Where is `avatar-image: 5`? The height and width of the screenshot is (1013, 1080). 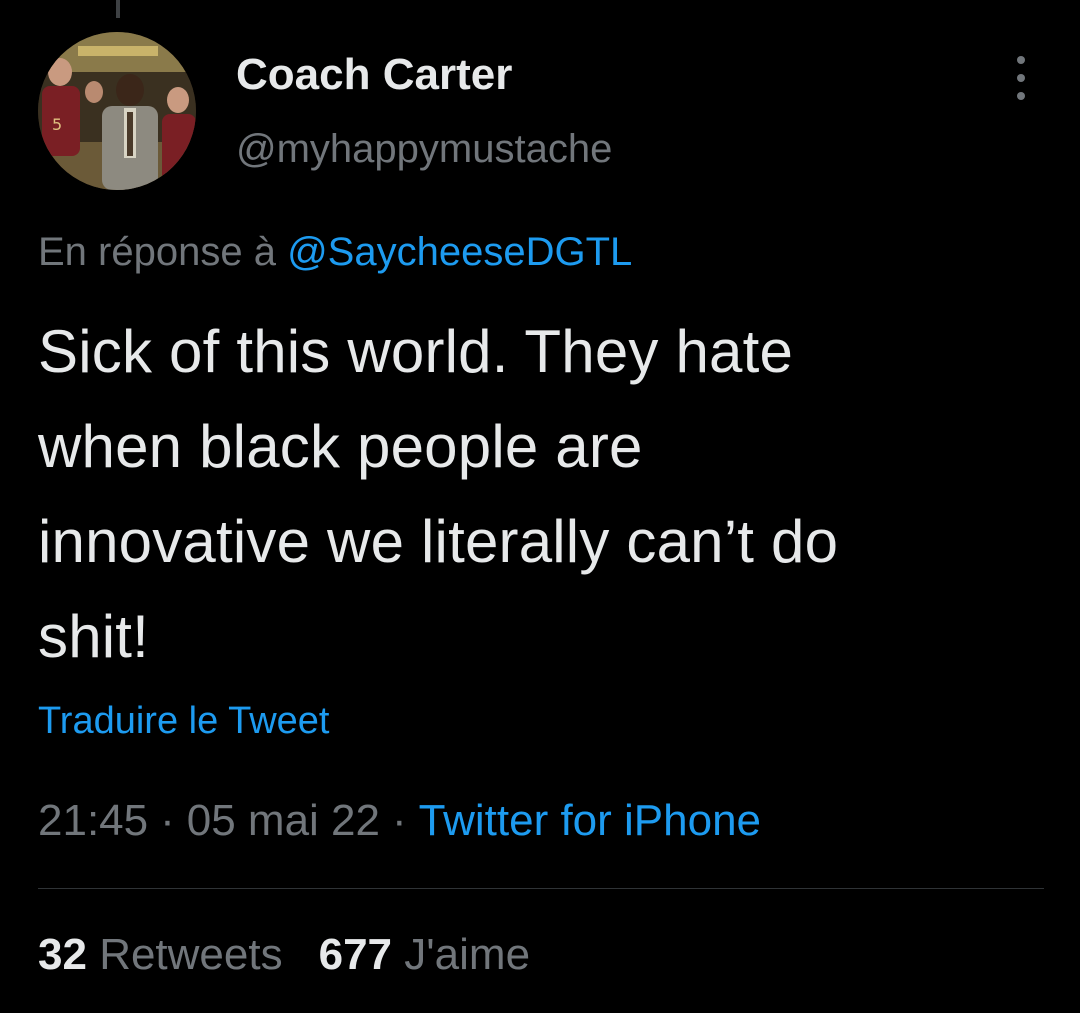 avatar-image: 5 is located at coordinates (117, 111).